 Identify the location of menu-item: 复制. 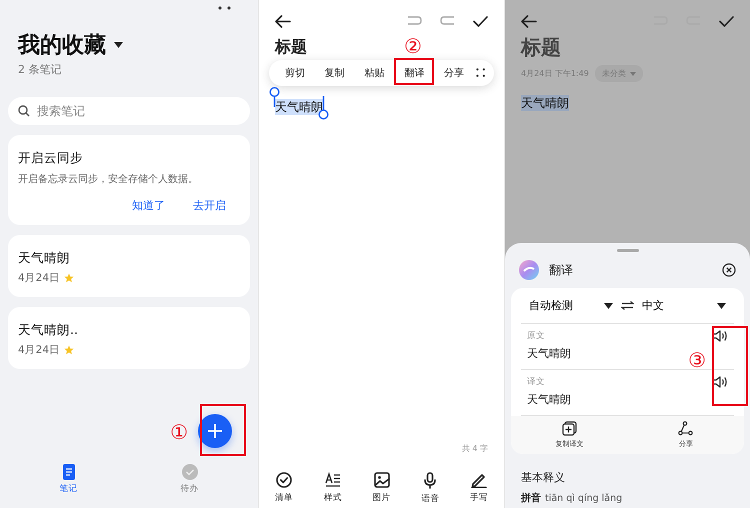
(334, 72).